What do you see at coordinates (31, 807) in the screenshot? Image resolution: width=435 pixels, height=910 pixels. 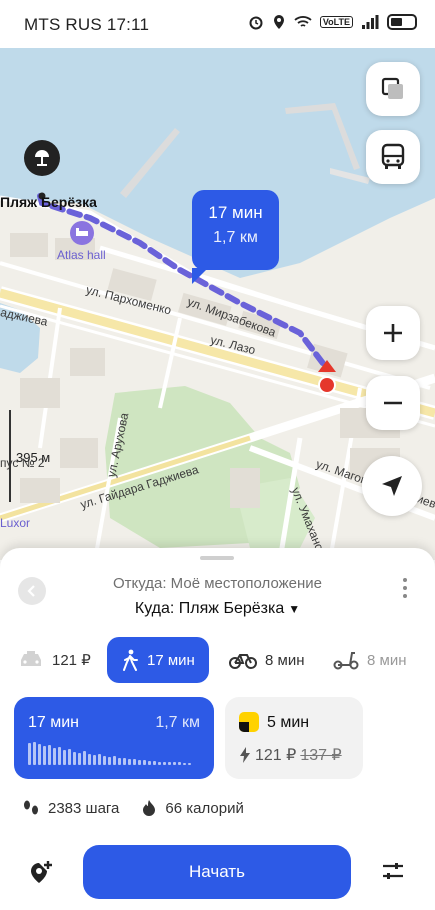 I see `footprints-icon` at bounding box center [31, 807].